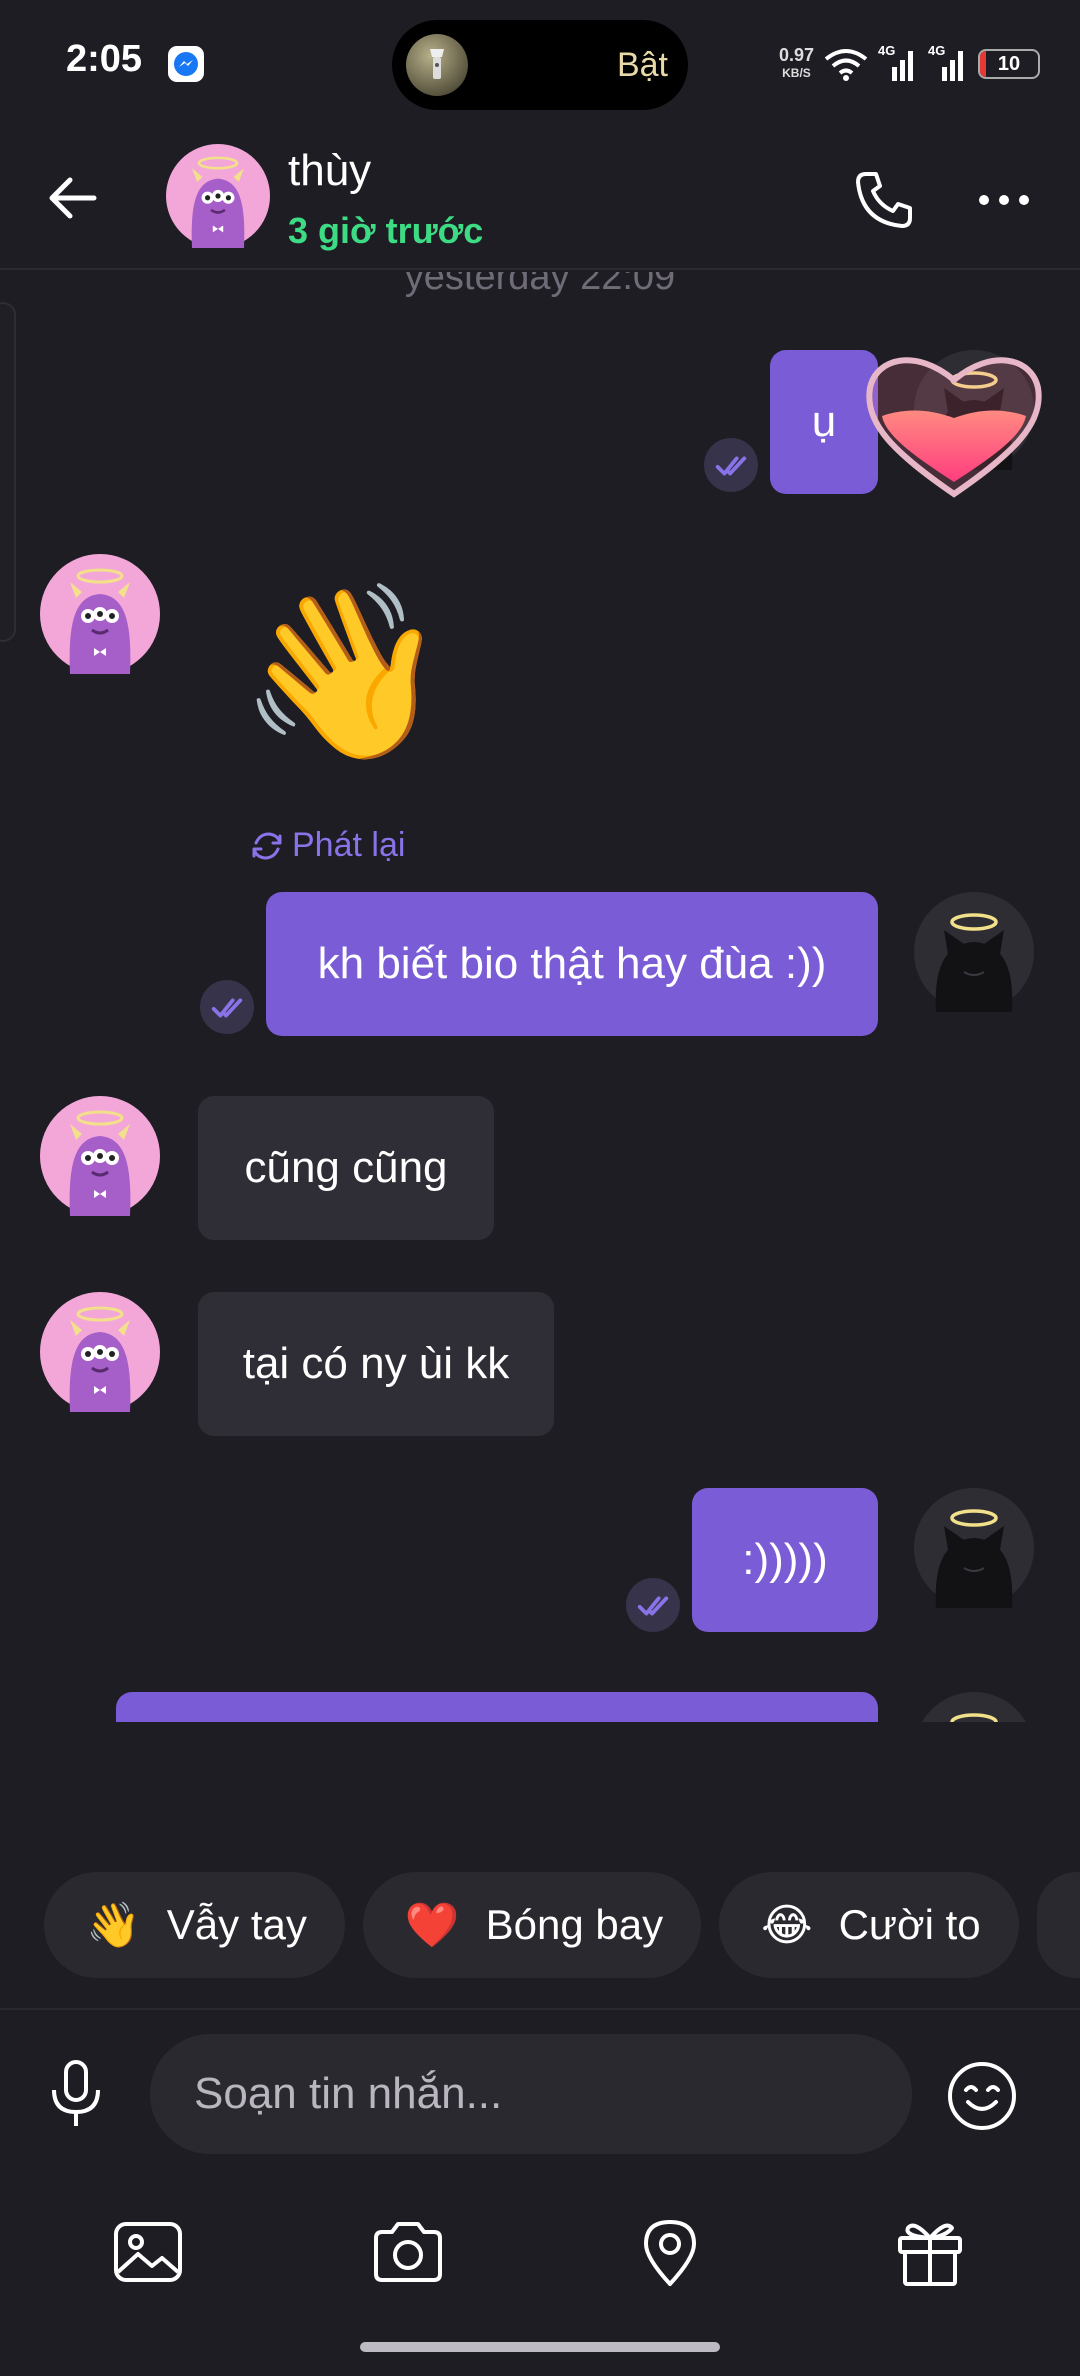 The image size is (1080, 2376). What do you see at coordinates (344, 673) in the screenshot?
I see `waving-hand-animated-emoji: 👋` at bounding box center [344, 673].